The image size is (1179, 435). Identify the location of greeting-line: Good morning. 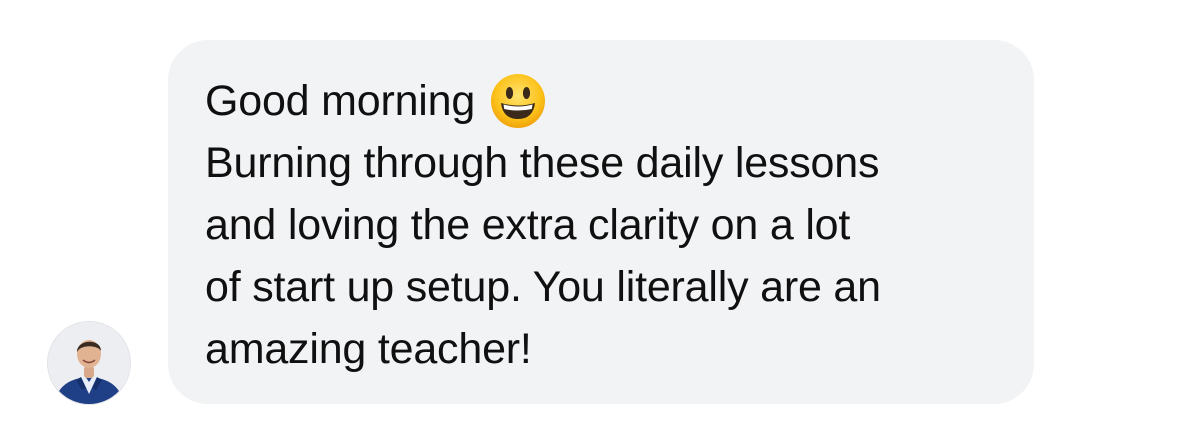
(376, 101).